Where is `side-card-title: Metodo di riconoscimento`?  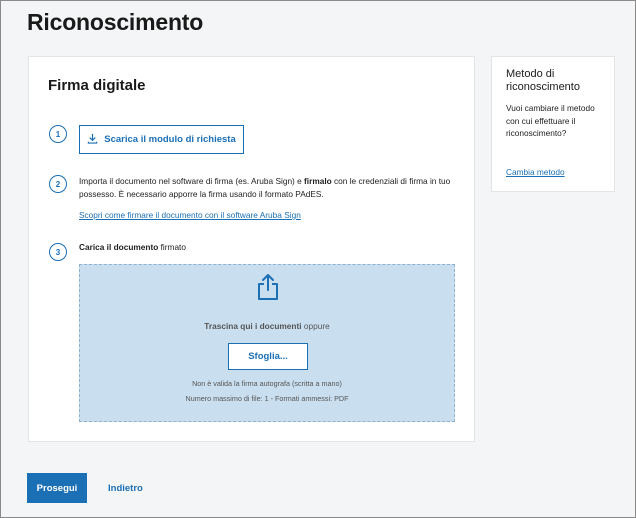
side-card-title: Metodo di riconoscimento is located at coordinates (543, 80).